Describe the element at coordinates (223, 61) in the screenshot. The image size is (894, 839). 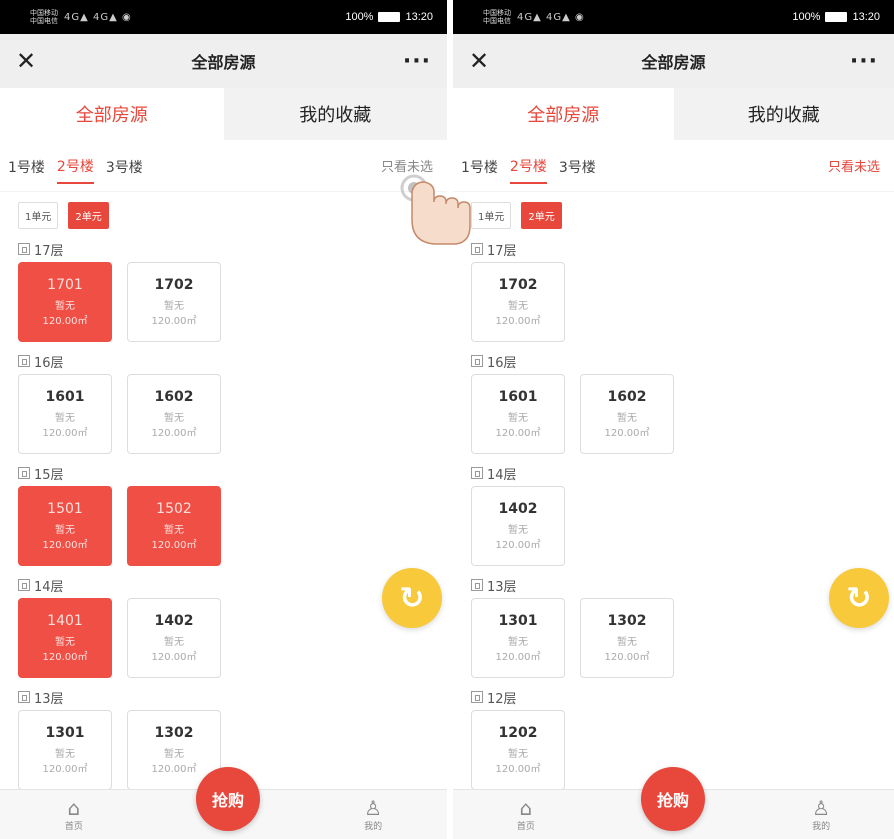
I see `nav-bar: ✕ 全部房源 ···` at that location.